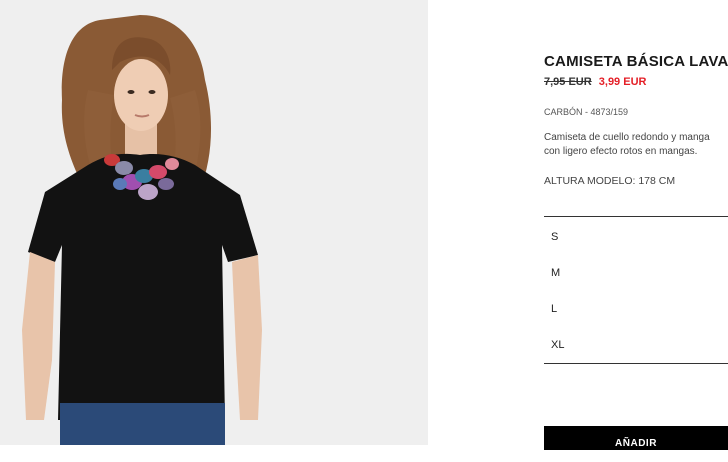 The image size is (728, 462). What do you see at coordinates (568, 82) in the screenshot?
I see `old-price: 7,95 EUR` at bounding box center [568, 82].